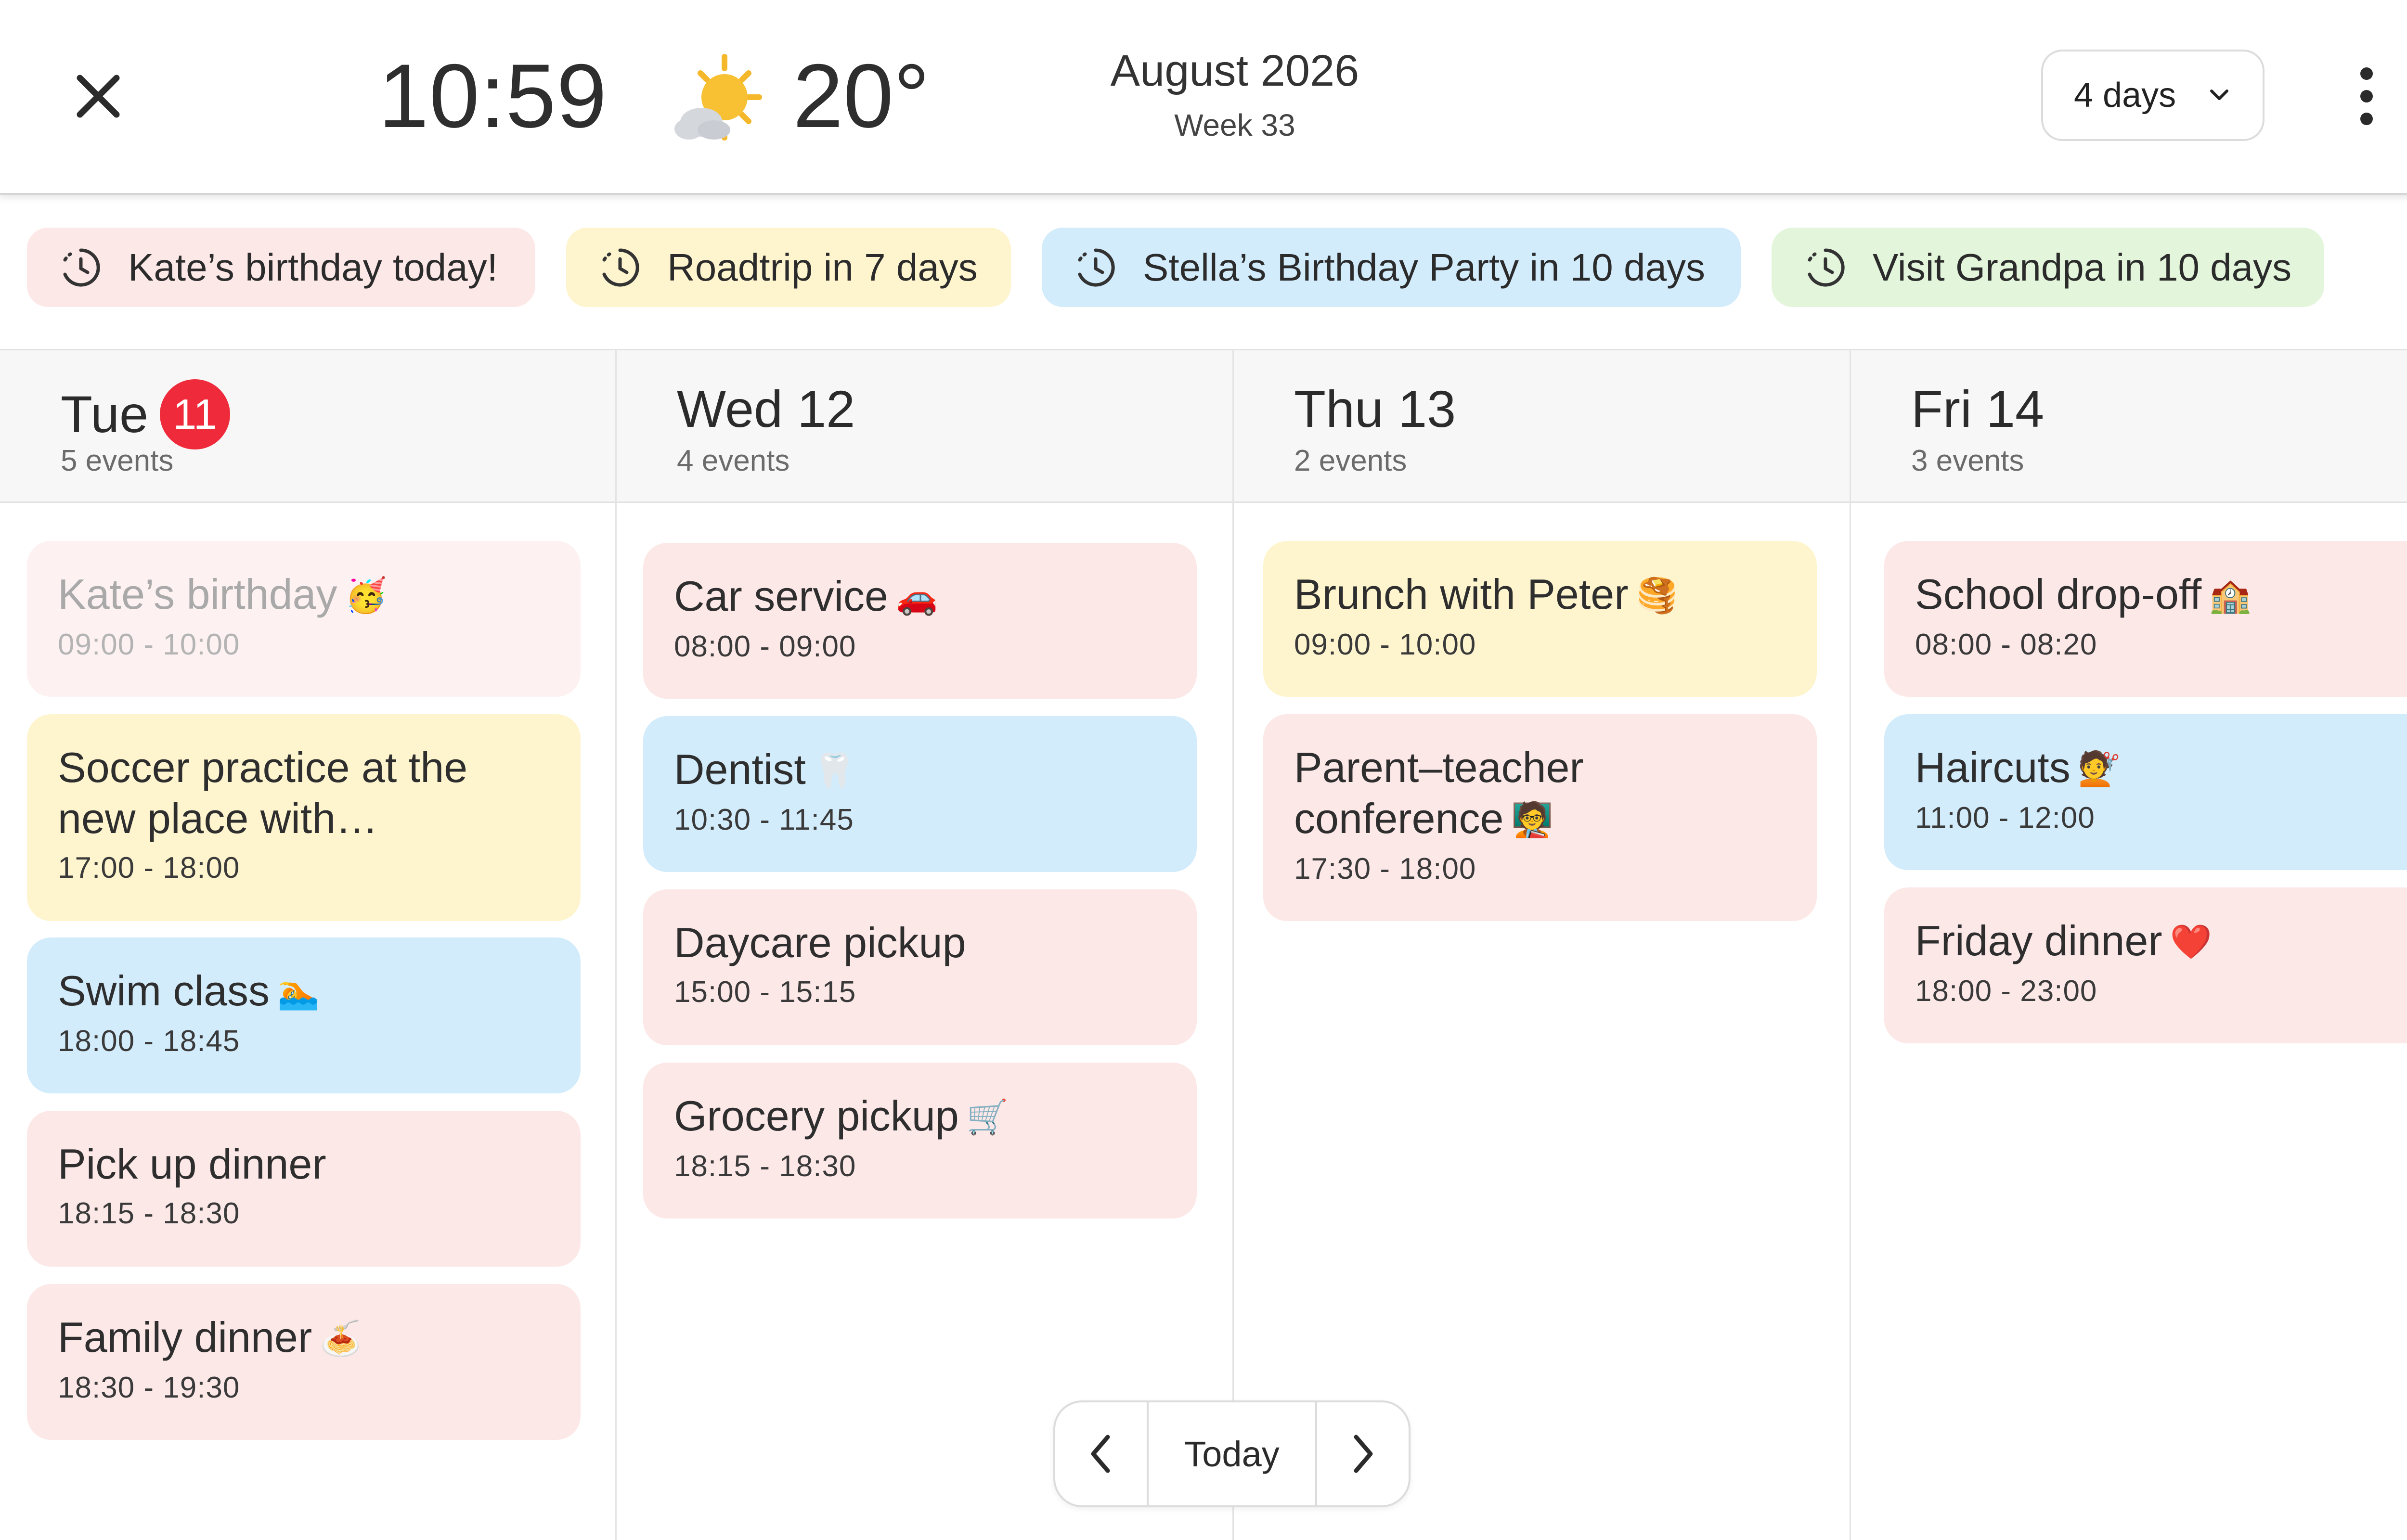 This screenshot has width=2407, height=1540. What do you see at coordinates (304, 1189) in the screenshot?
I see `event-card: Pick up dinner 18:15 - 18:30` at bounding box center [304, 1189].